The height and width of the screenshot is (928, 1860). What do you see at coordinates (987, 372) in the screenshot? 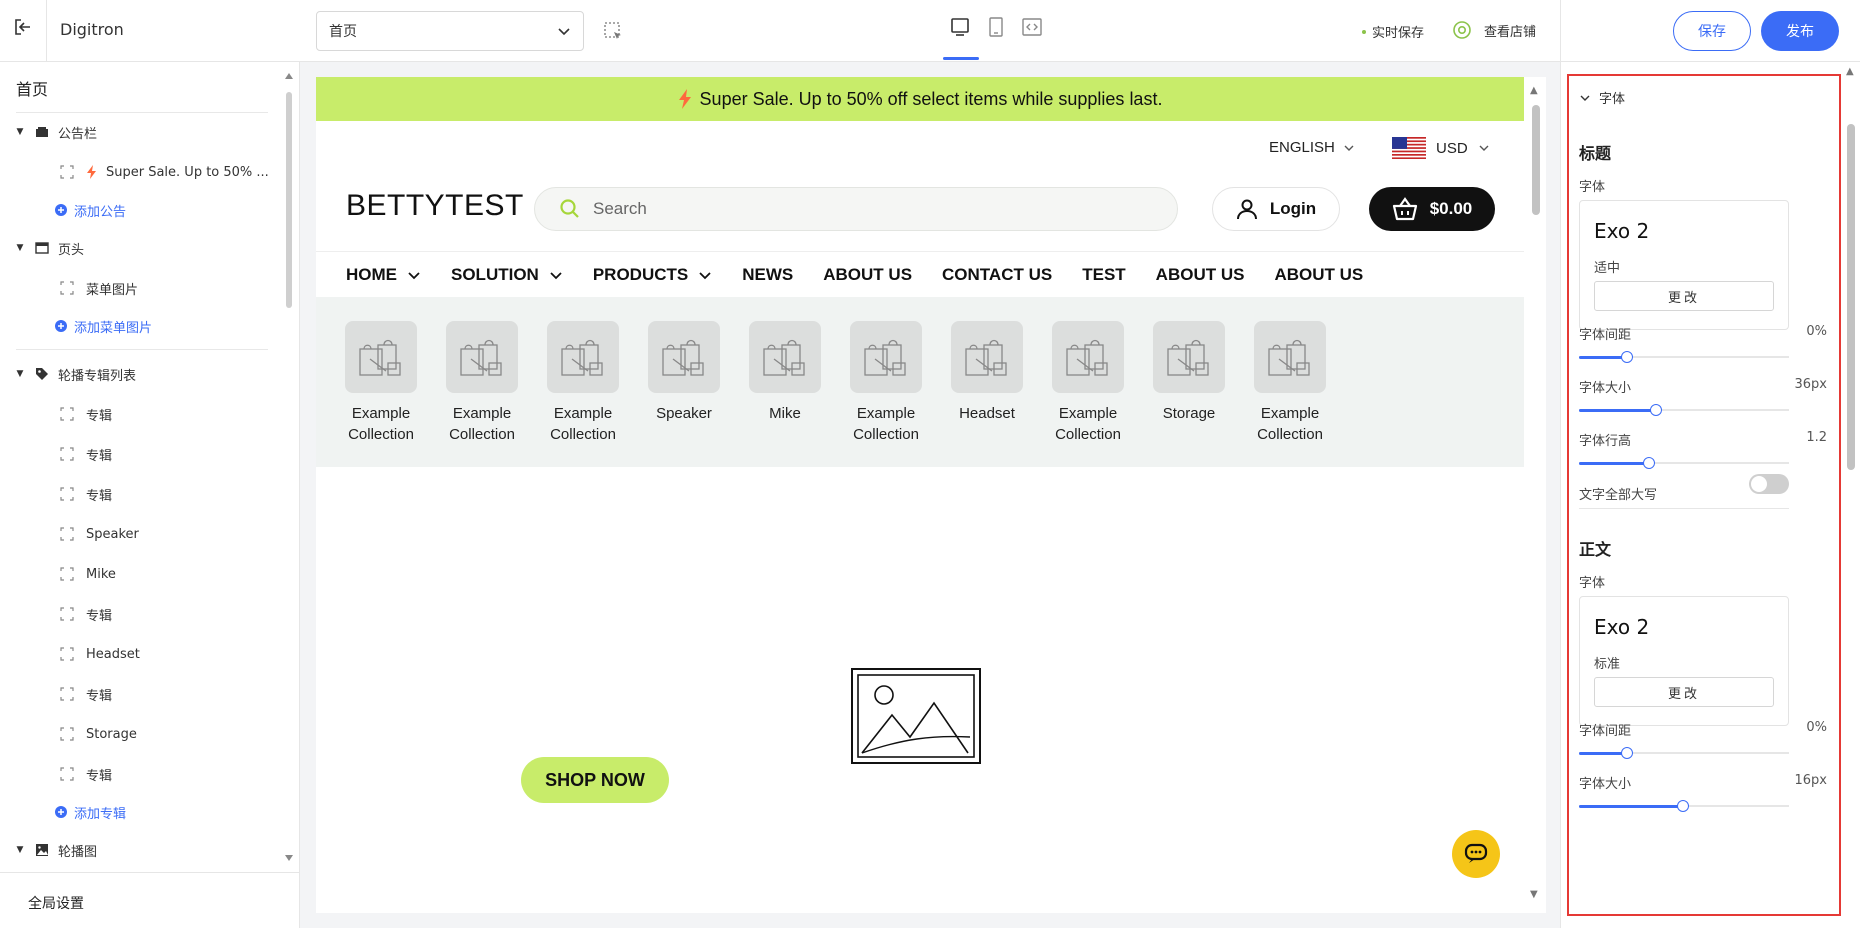
I see `collection-card: Headset` at bounding box center [987, 372].